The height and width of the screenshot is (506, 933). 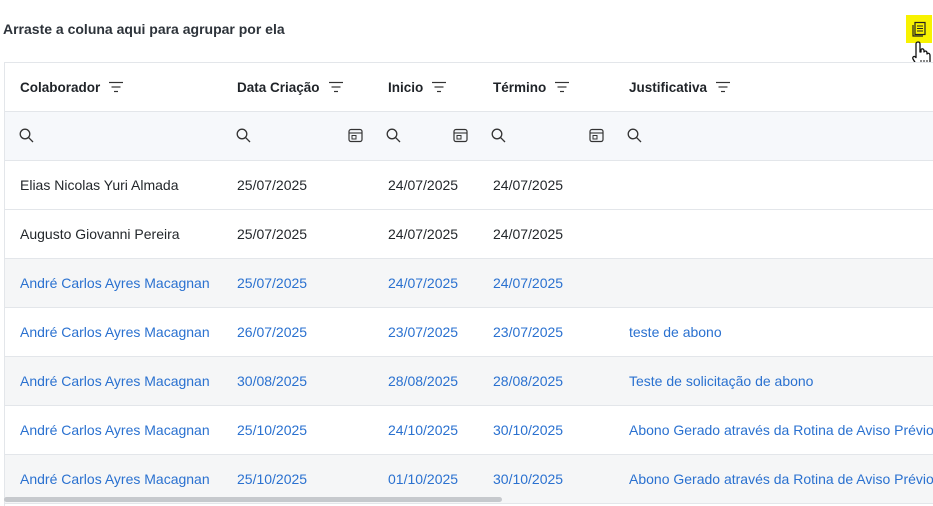 What do you see at coordinates (531, 87) in the screenshot?
I see `column-header-termino: Término` at bounding box center [531, 87].